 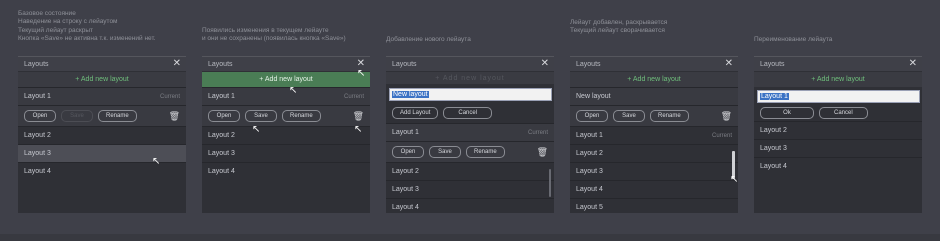 I want to click on list-item-new-layout: New layout, so click(x=654, y=96).